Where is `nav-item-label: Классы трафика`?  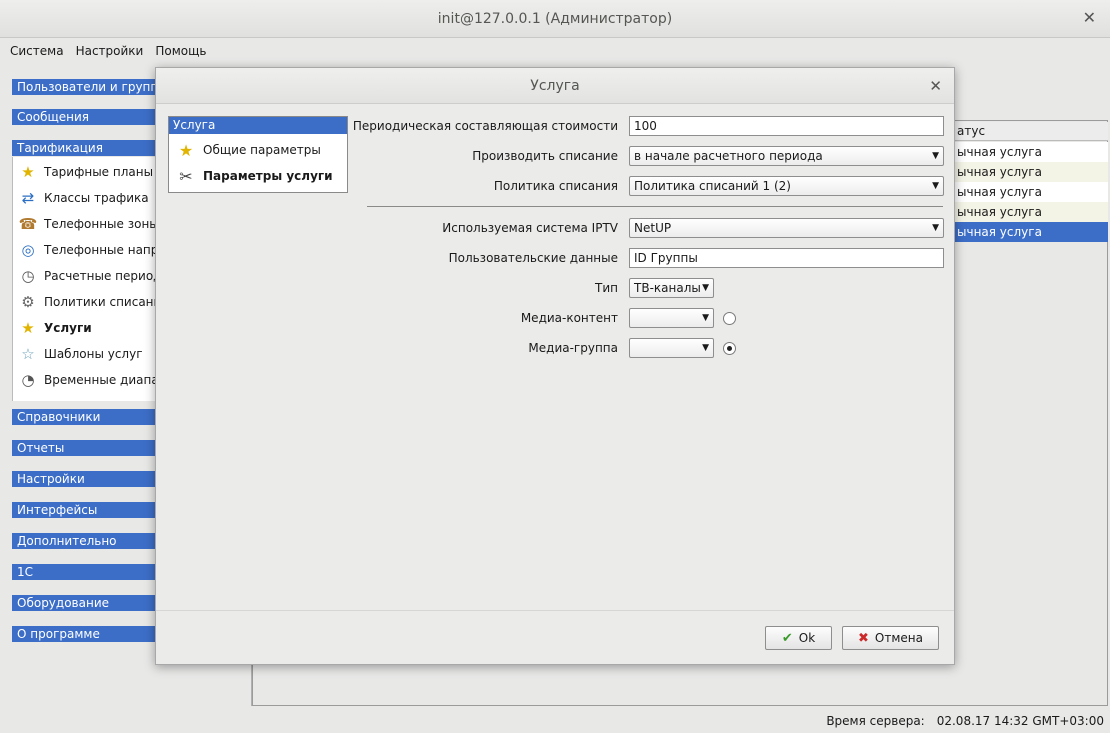
nav-item-label: Классы трафика is located at coordinates (96, 198).